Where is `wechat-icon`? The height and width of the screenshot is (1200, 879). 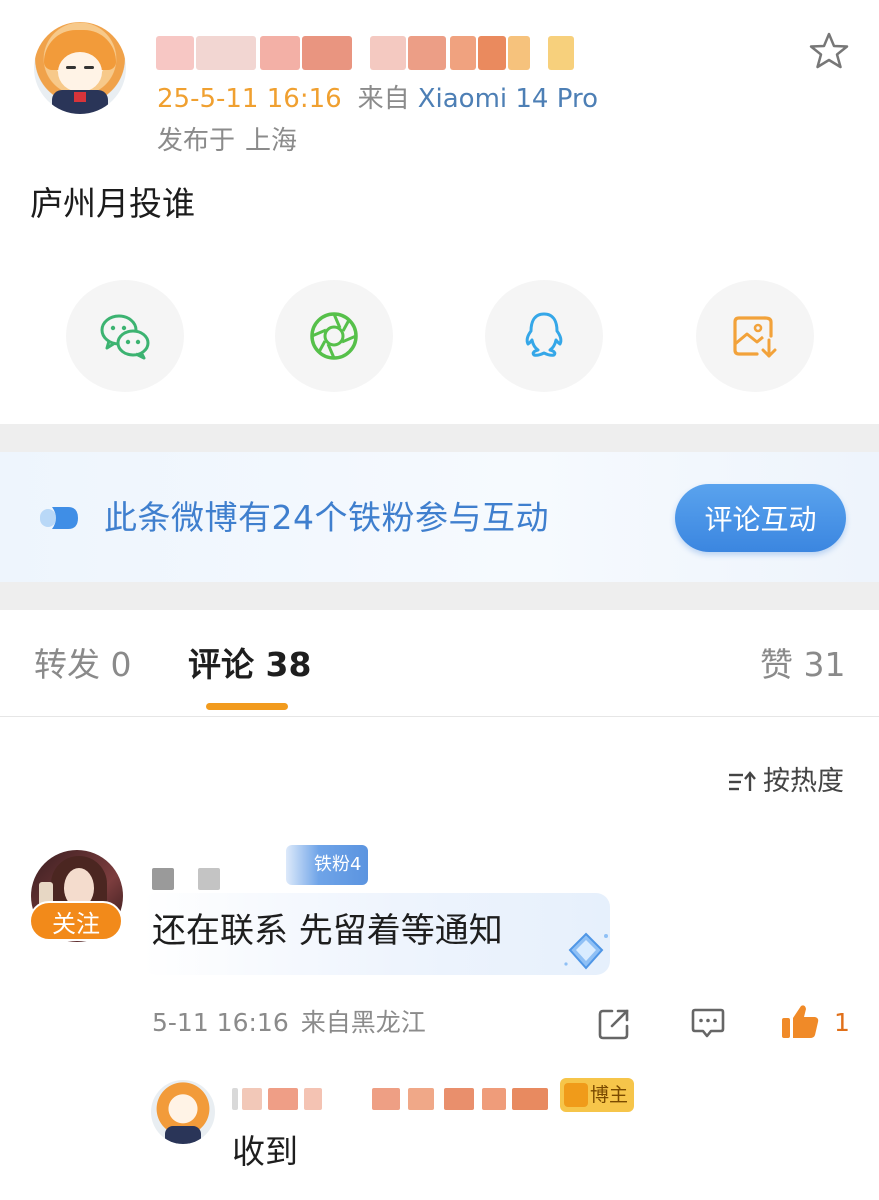
wechat-icon is located at coordinates (125, 337).